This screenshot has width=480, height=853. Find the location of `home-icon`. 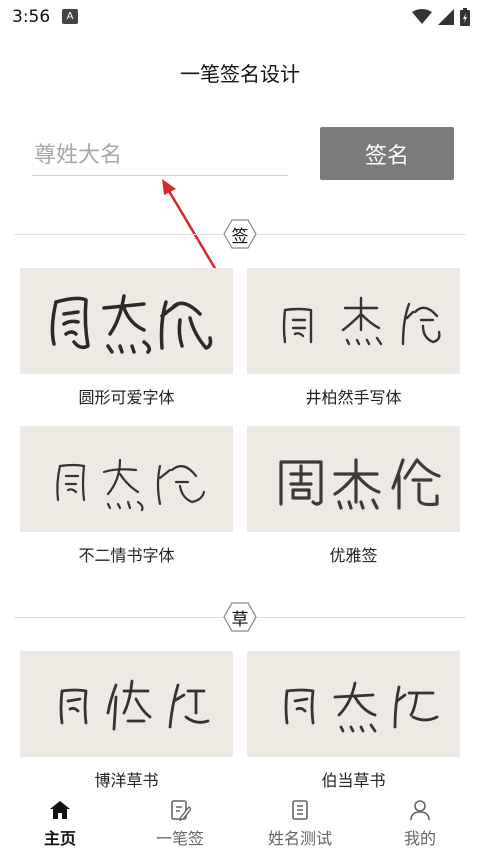

home-icon is located at coordinates (60, 810).